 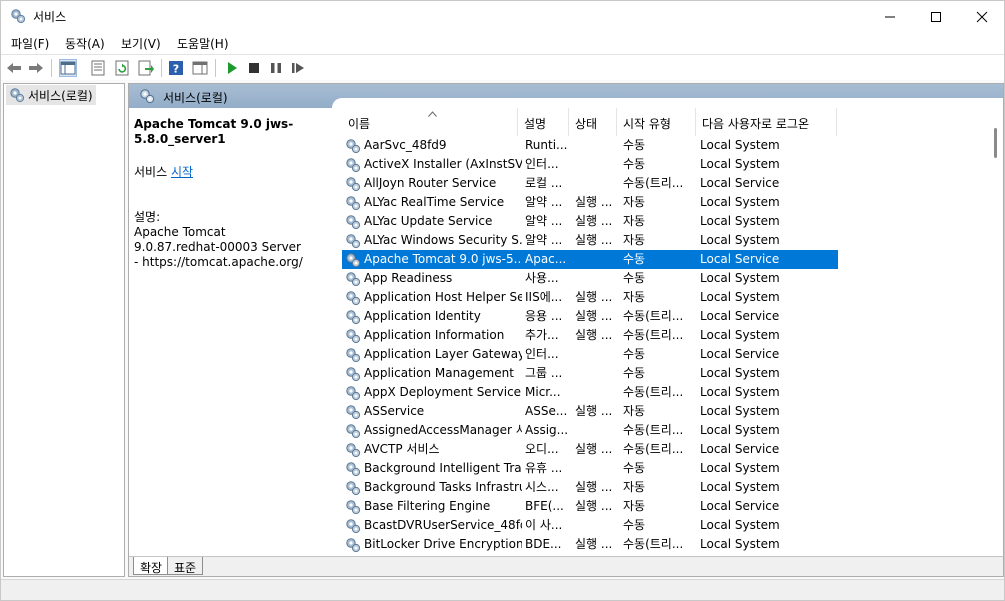 What do you see at coordinates (254, 68) in the screenshot?
I see `stop-service-button` at bounding box center [254, 68].